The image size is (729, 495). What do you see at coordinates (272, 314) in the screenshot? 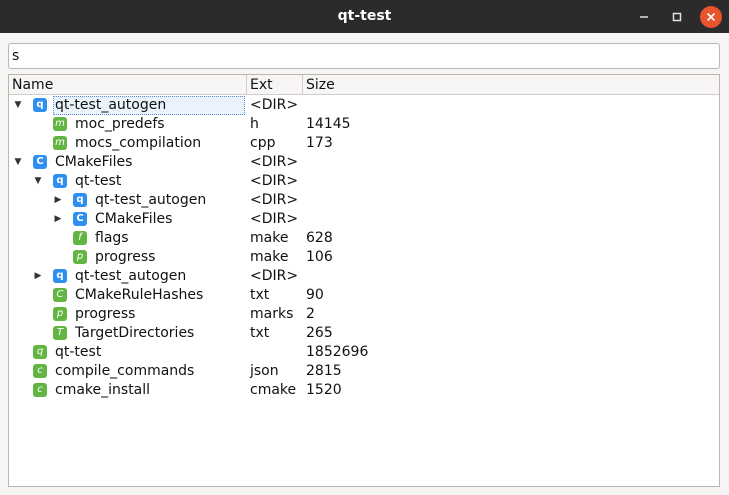
I see `row-ext: marks` at bounding box center [272, 314].